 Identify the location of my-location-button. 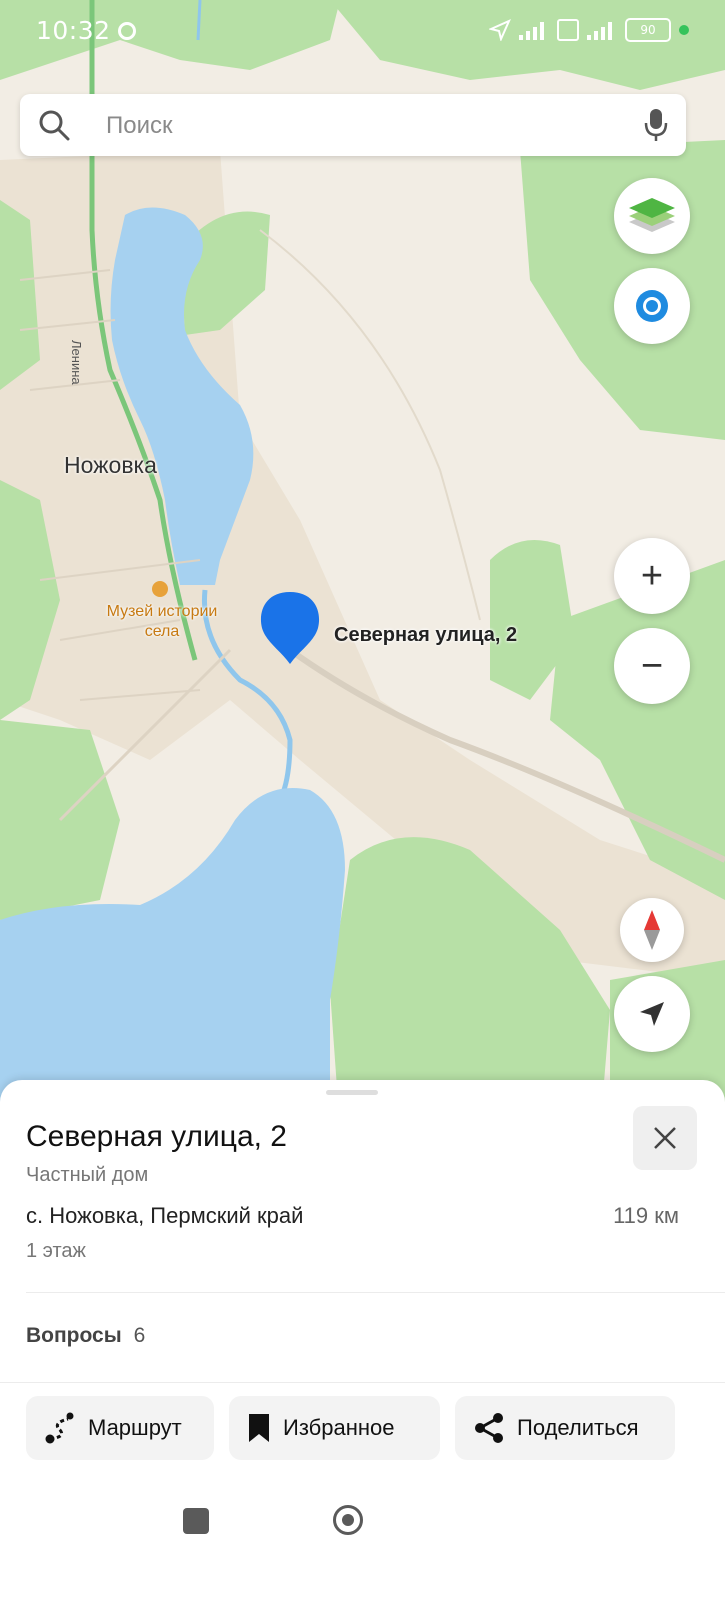
(652, 1014).